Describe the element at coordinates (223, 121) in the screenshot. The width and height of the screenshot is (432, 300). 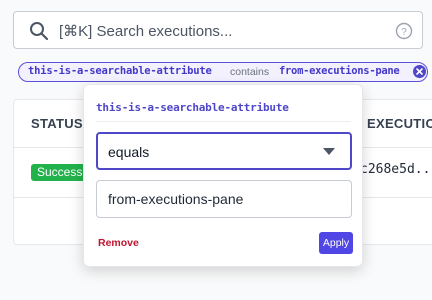
I see `divider` at that location.